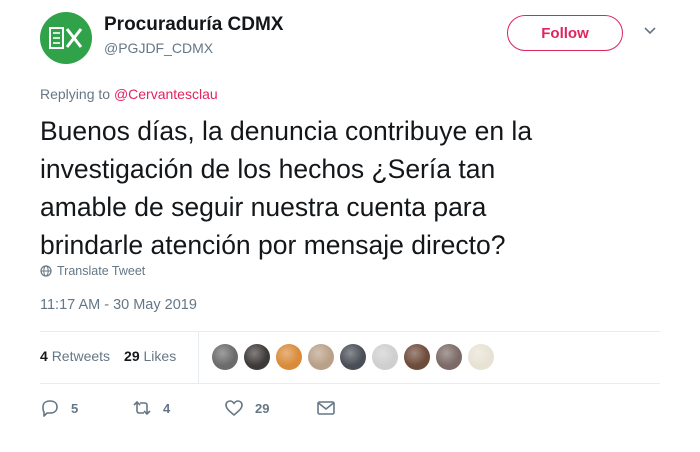 The height and width of the screenshot is (452, 700). I want to click on replying-prefix: Replying to, so click(75, 94).